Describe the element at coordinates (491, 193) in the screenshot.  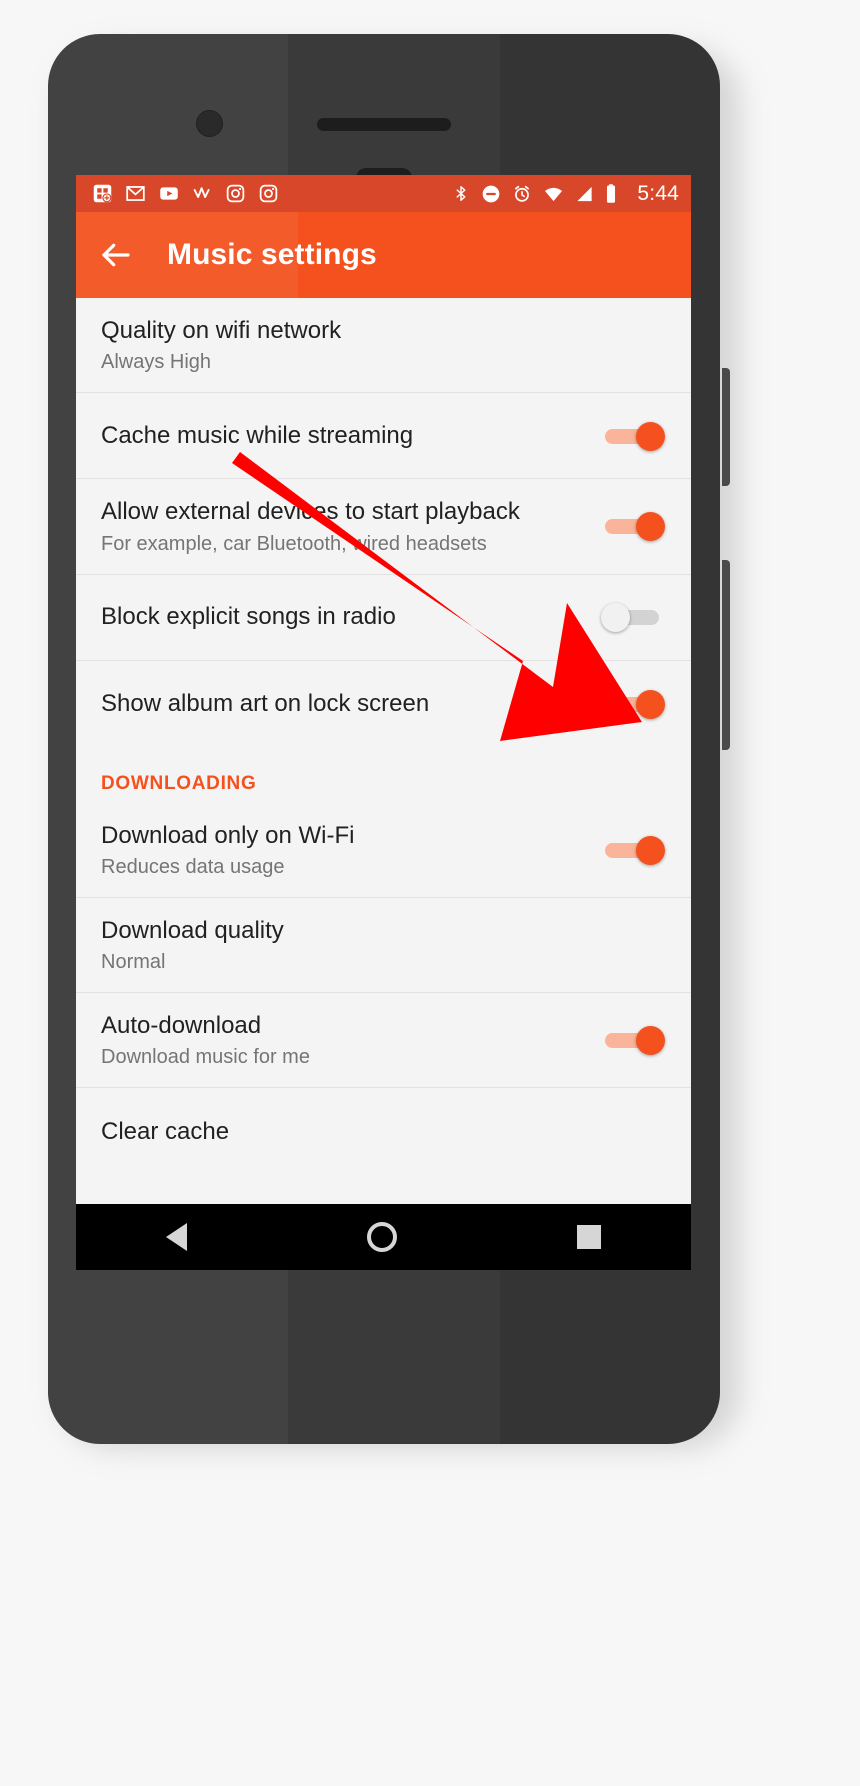
I see `do-not-disturb-icon` at that location.